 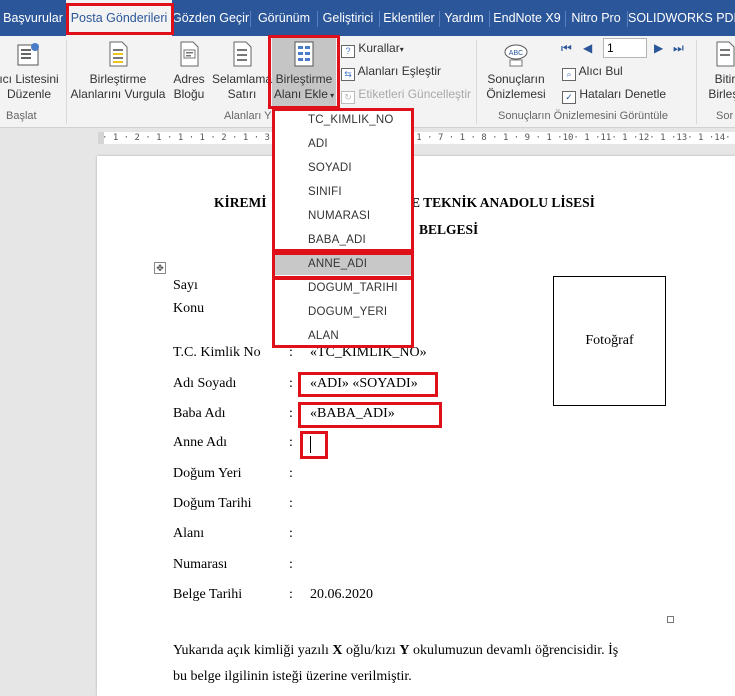 What do you see at coordinates (189, 79) in the screenshot?
I see `address-block-line1: Adres` at bounding box center [189, 79].